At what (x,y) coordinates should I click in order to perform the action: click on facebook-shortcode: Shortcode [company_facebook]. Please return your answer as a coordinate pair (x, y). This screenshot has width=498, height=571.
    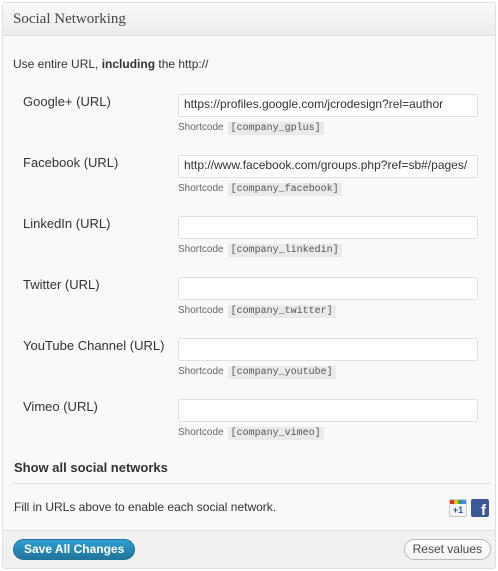
    Looking at the image, I should click on (260, 189).